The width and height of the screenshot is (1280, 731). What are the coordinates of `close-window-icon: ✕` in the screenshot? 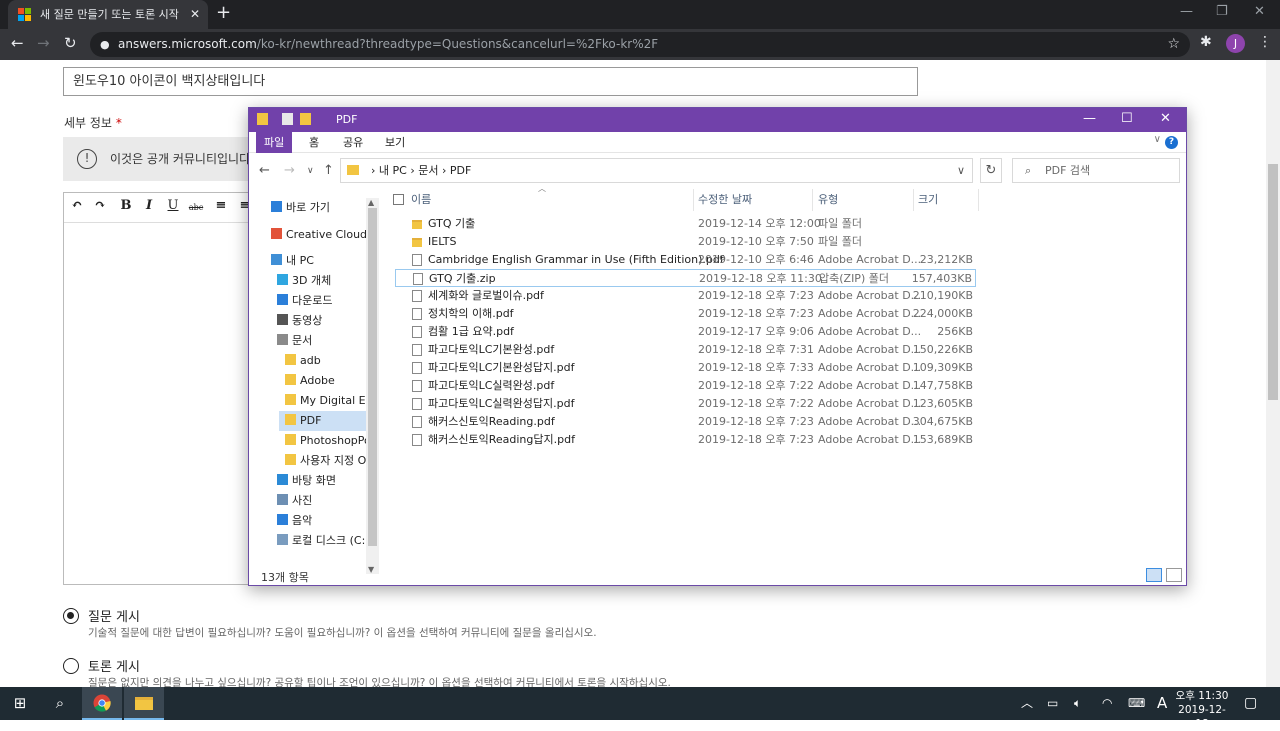 It's located at (1259, 11).